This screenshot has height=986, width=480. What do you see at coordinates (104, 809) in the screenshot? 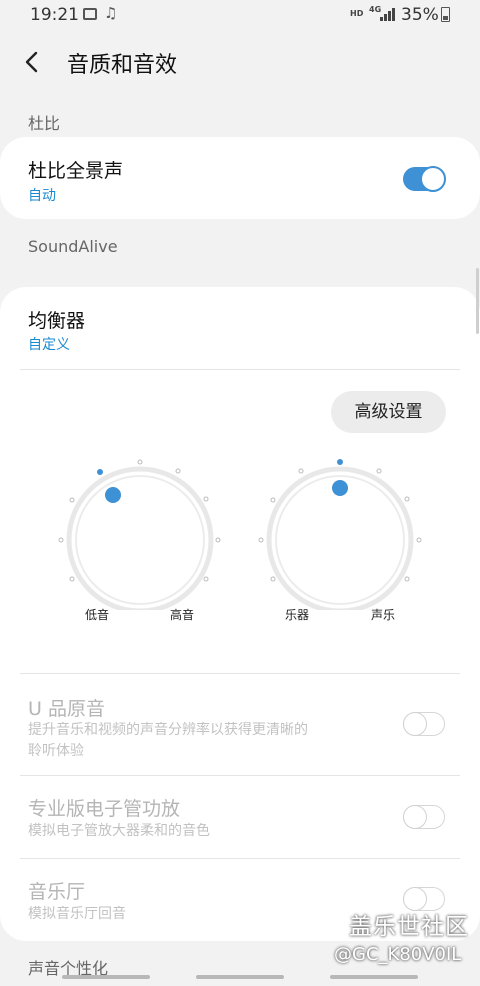
I see `tube-amp-title: 专业版电子管功放` at bounding box center [104, 809].